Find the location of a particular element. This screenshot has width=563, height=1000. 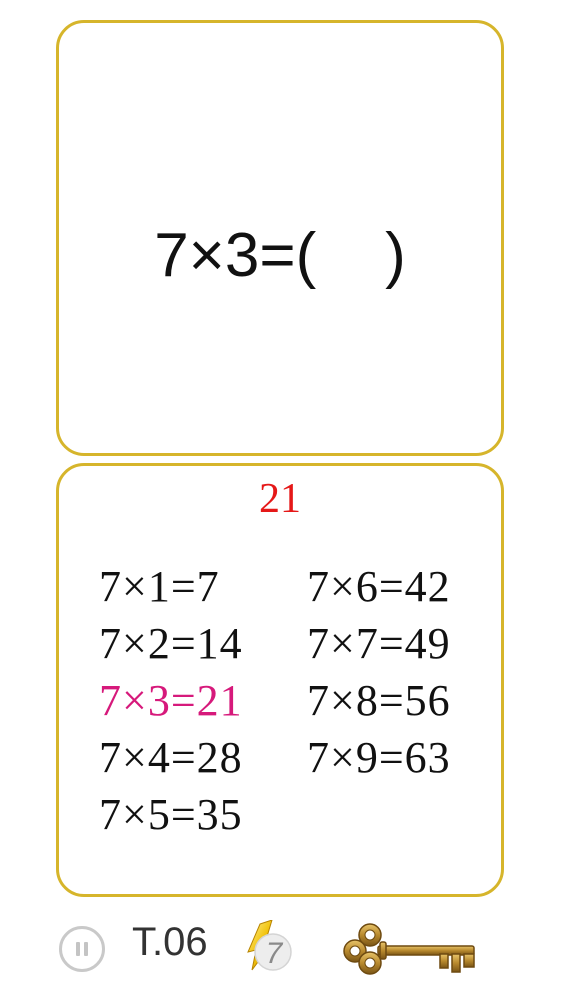

multiplication-table-right: 7×6=42 7×7=49 7×8=56 7×9=63 is located at coordinates (379, 672).